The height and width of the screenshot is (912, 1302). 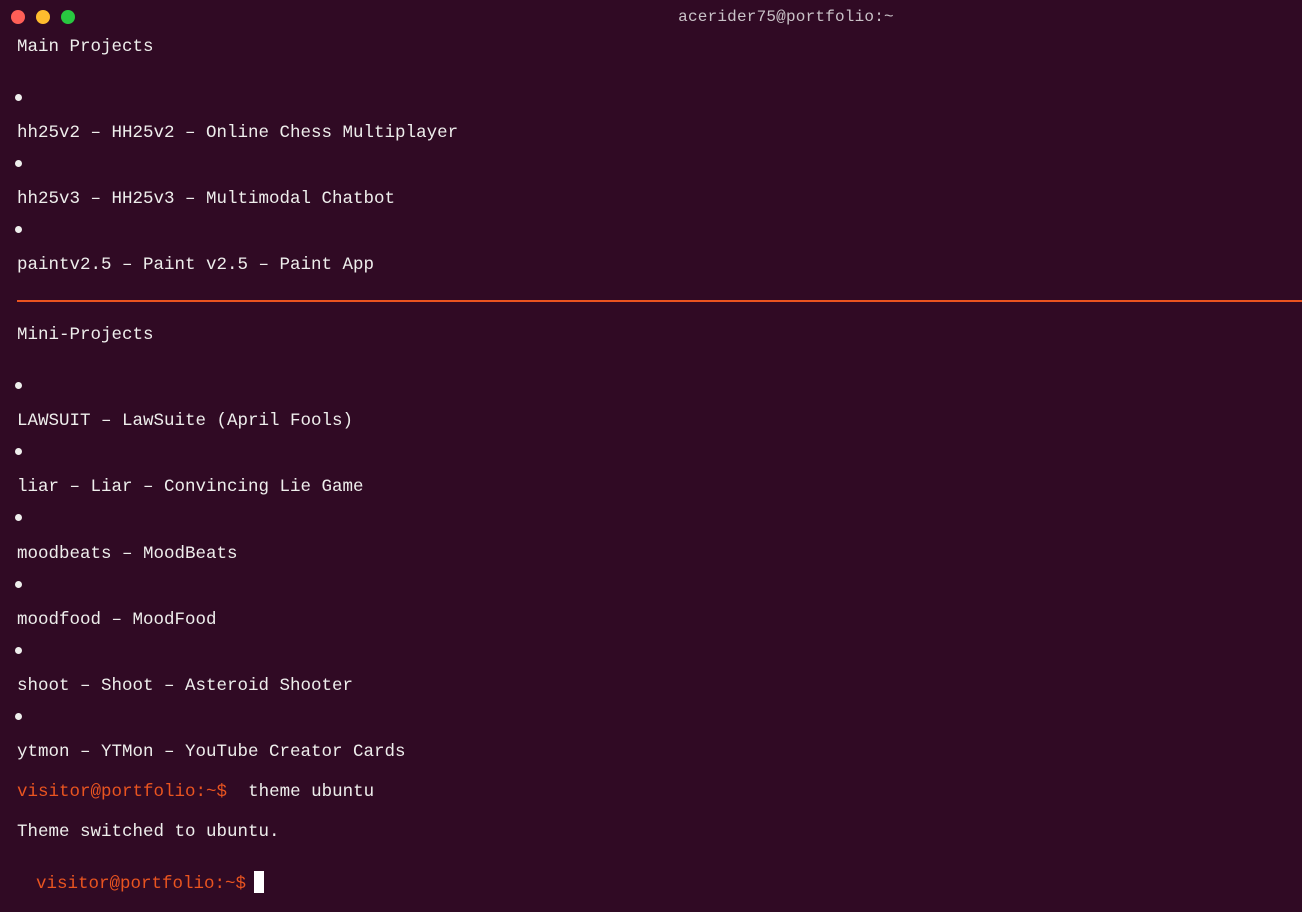 I want to click on history-command: theme ubuntu, so click(x=311, y=792).